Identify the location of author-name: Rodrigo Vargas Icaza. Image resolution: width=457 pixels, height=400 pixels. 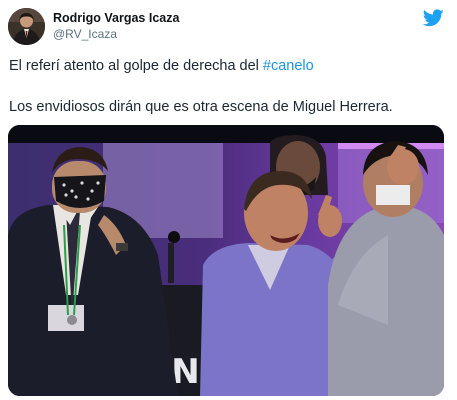
(116, 18).